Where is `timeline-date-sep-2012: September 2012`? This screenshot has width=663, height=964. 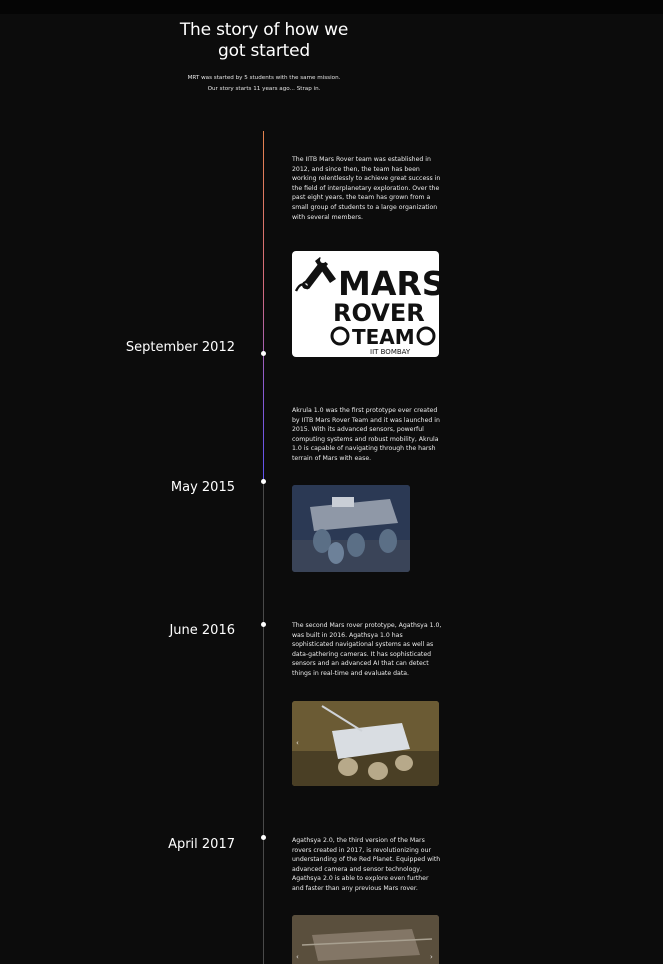 timeline-date-sep-2012: September 2012 is located at coordinates (180, 347).